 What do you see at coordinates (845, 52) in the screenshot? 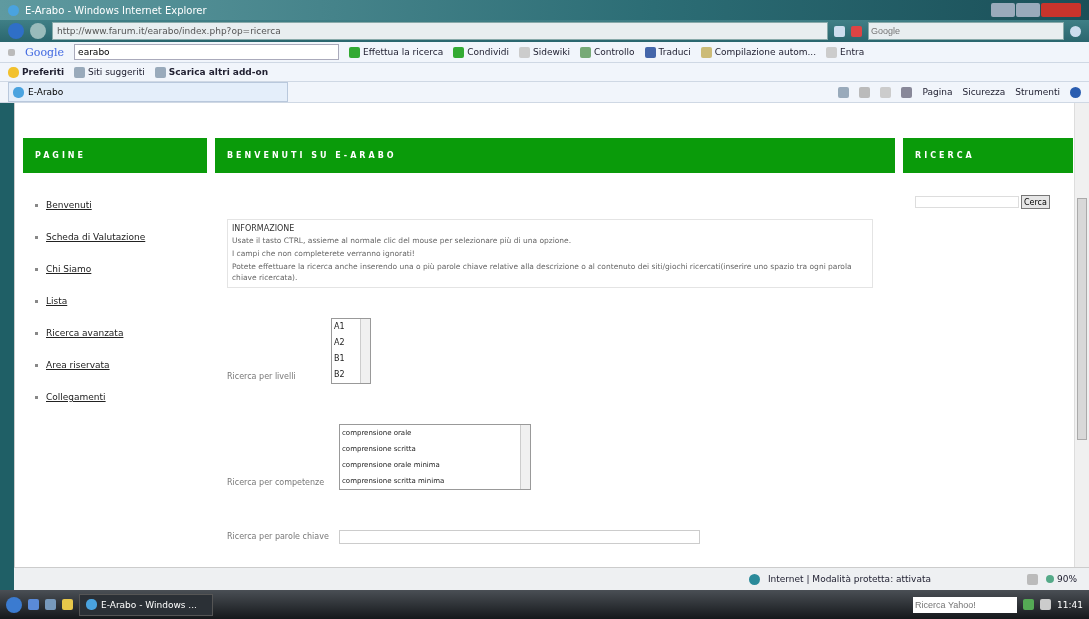
I see `toolbar-button: Entra` at bounding box center [845, 52].